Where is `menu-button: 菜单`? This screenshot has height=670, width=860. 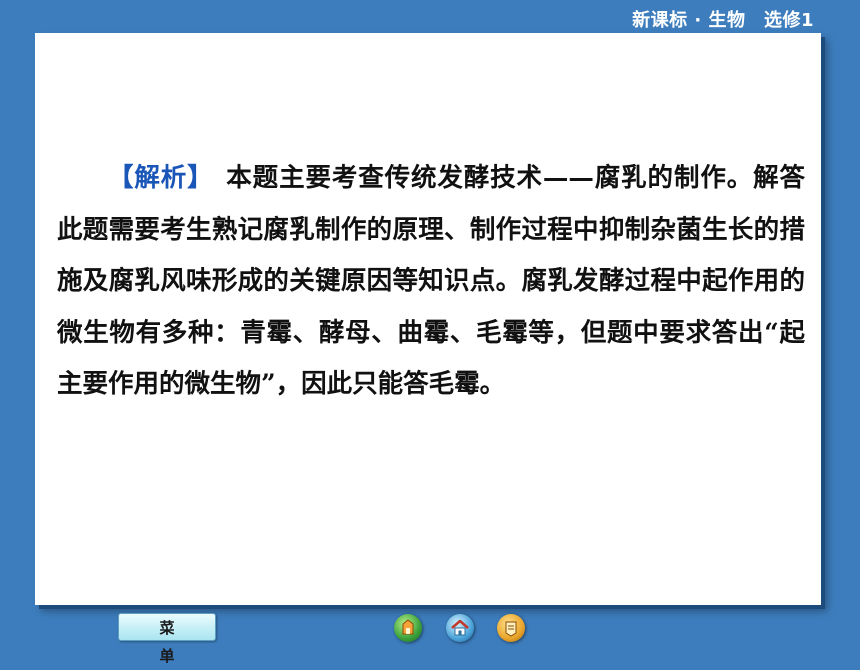 menu-button: 菜单 is located at coordinates (167, 639).